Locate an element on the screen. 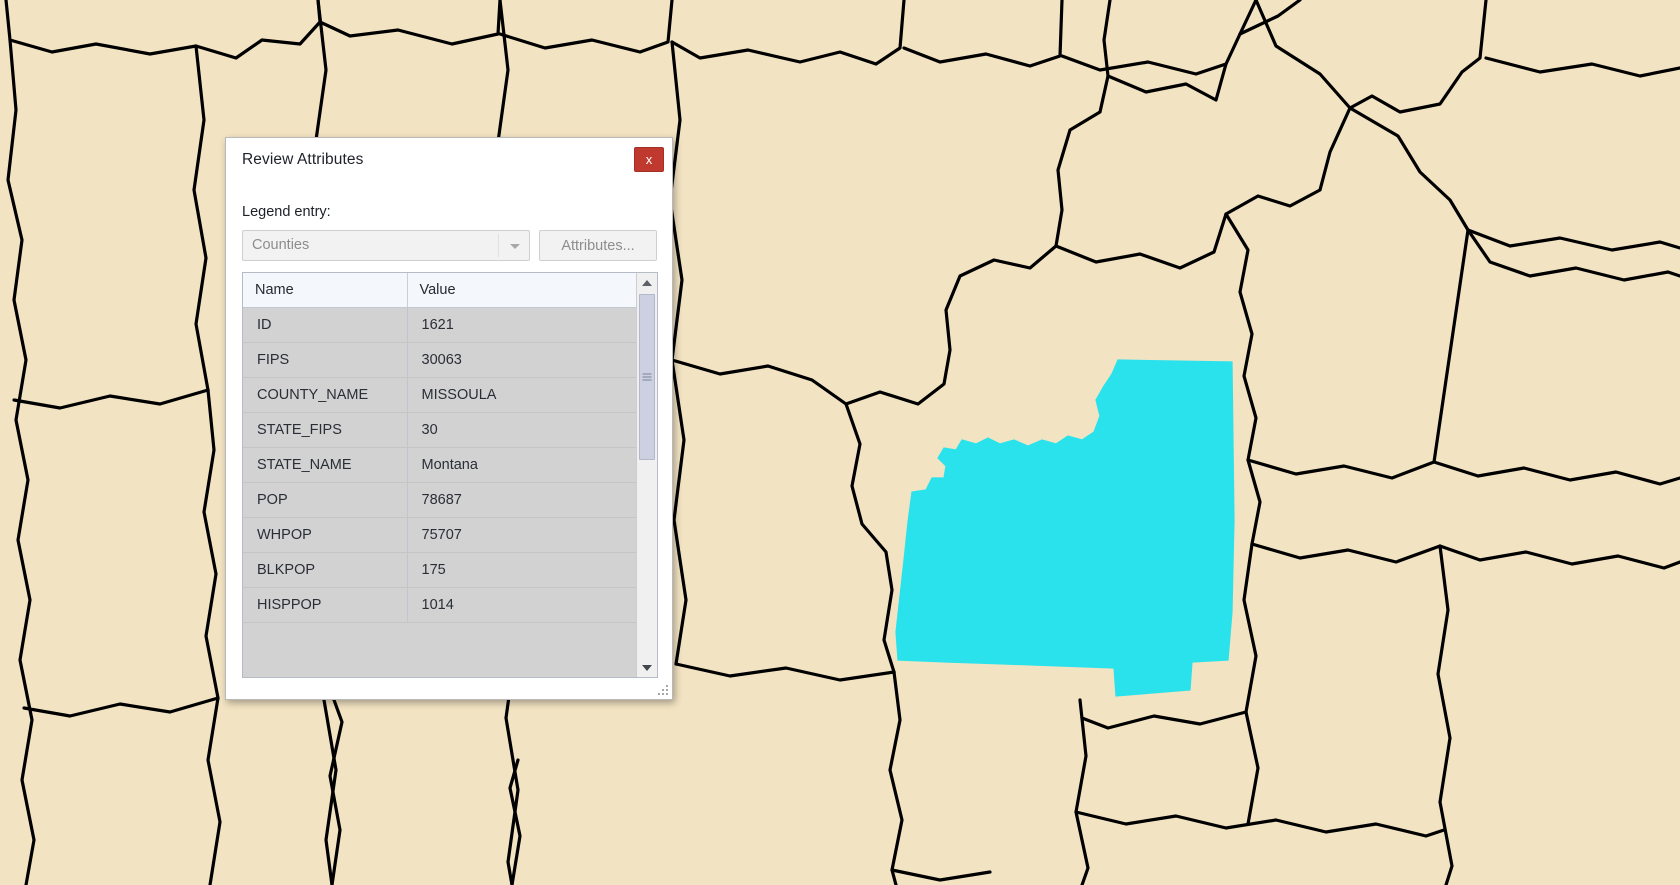 This screenshot has width=1680, height=885. chevron-down-scroll-icon is located at coordinates (647, 667).